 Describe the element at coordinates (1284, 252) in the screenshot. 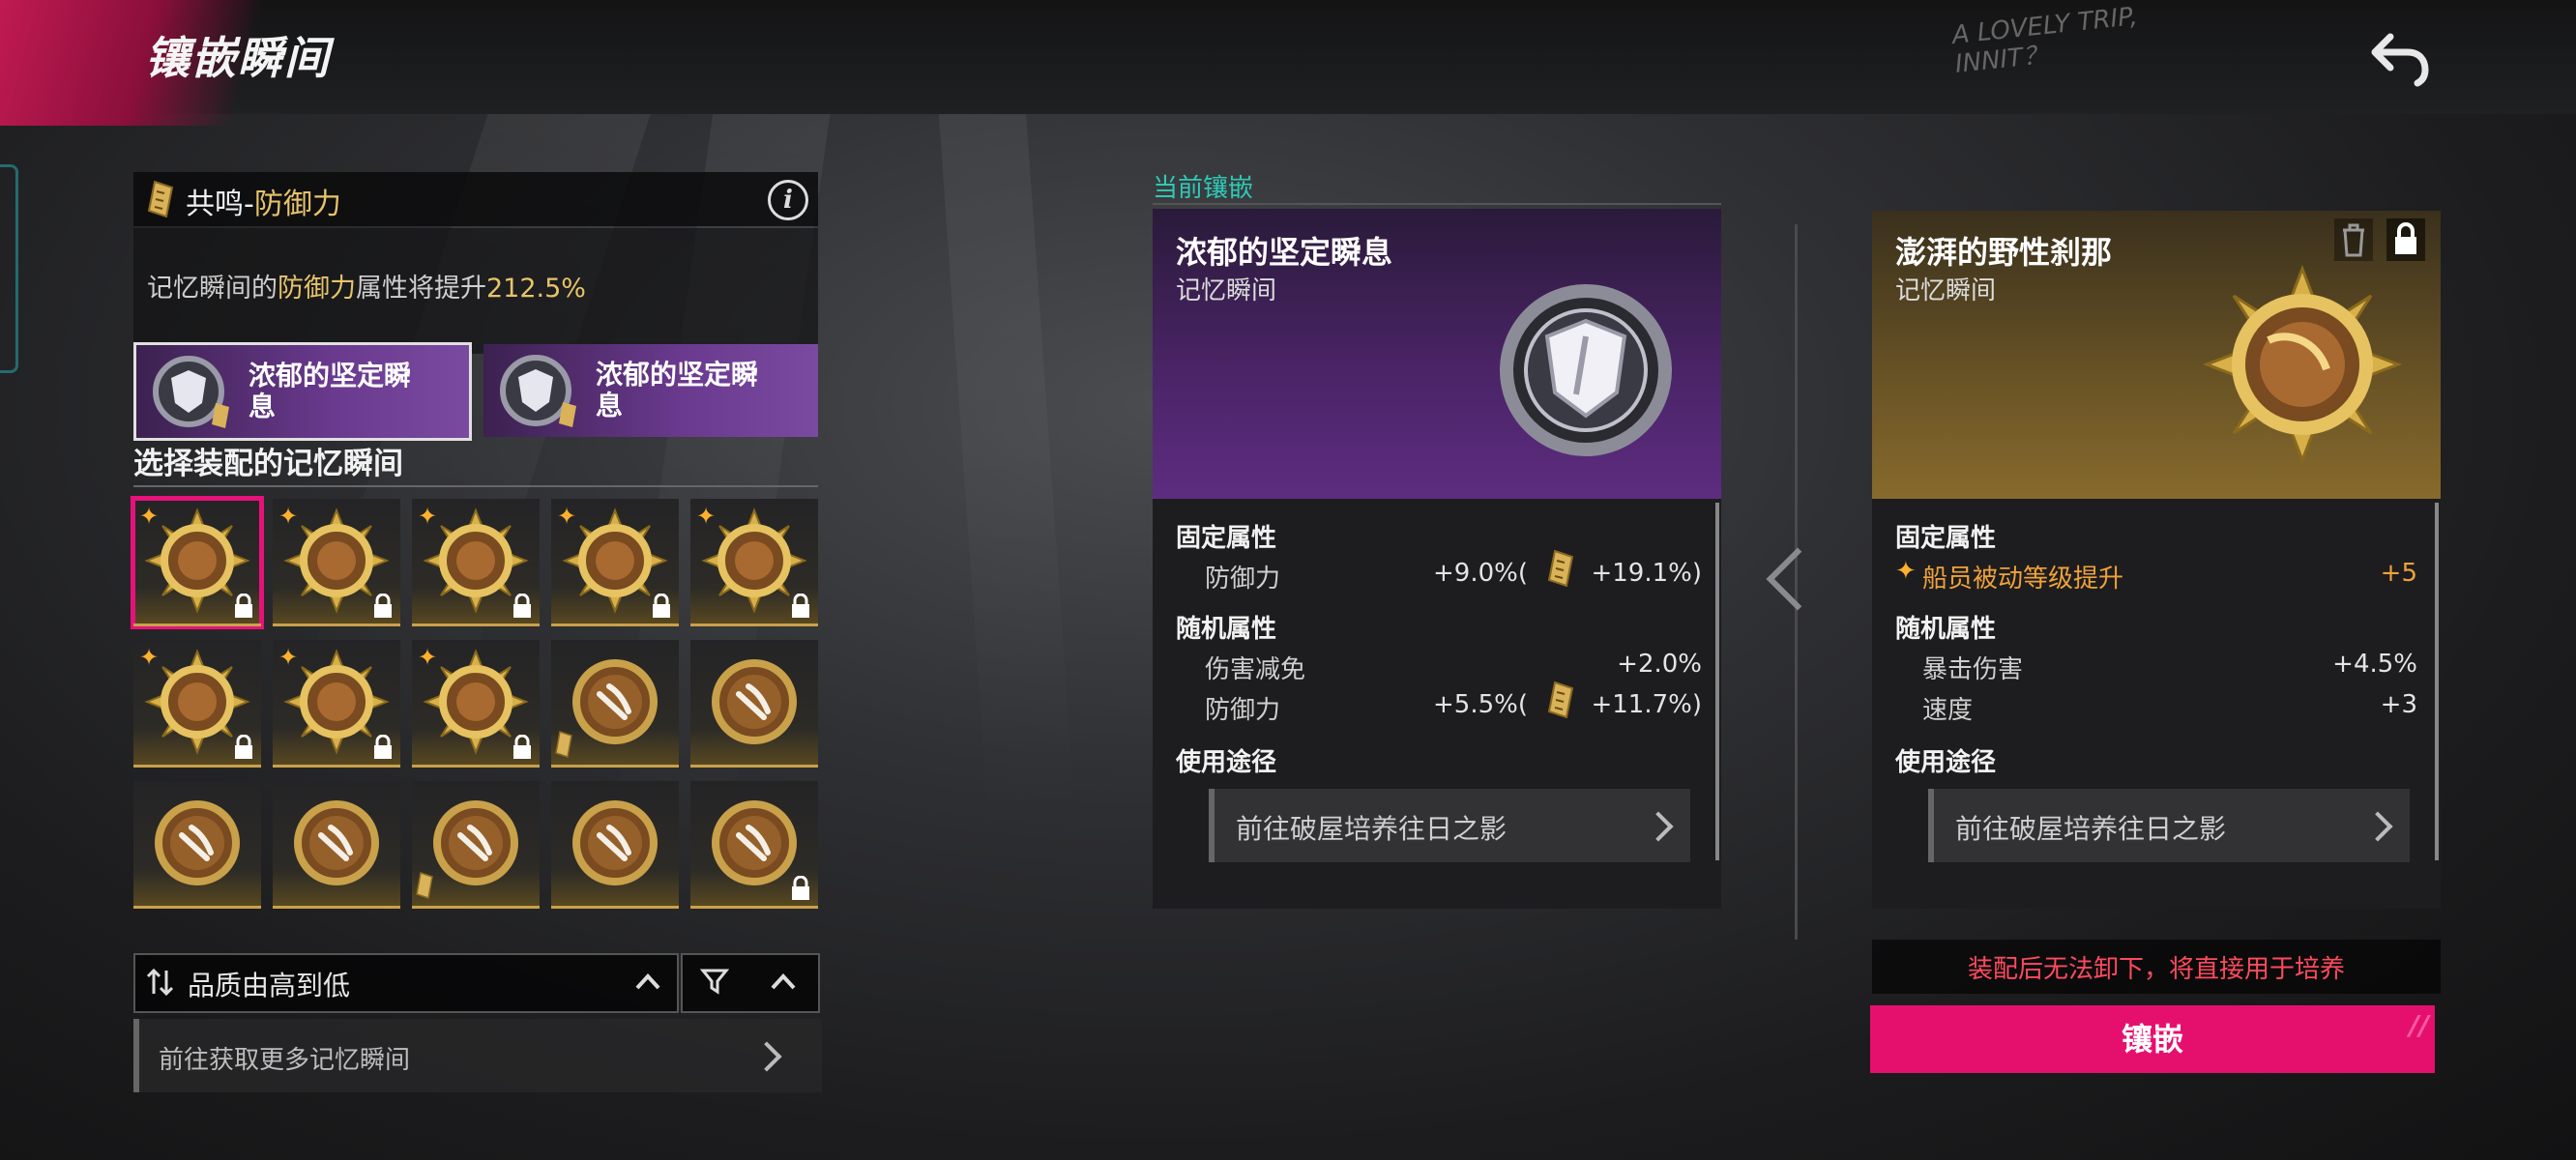

I see `current-name: 浓郁的坚定瞬息` at that location.